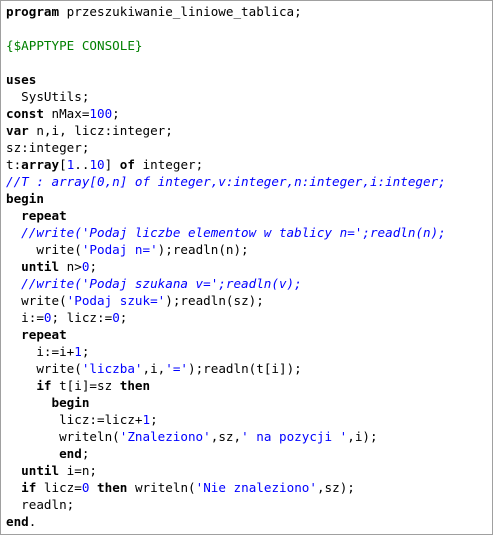  What do you see at coordinates (169, 164) in the screenshot?
I see `code-text: integer;` at bounding box center [169, 164].